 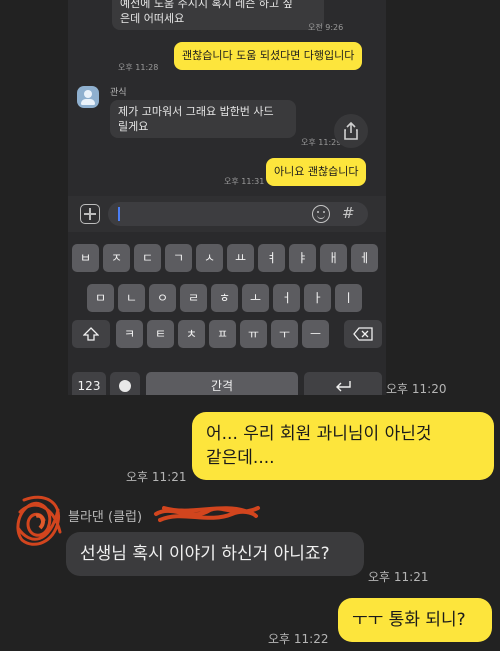 I want to click on hashtag-button: #, so click(x=348, y=213).